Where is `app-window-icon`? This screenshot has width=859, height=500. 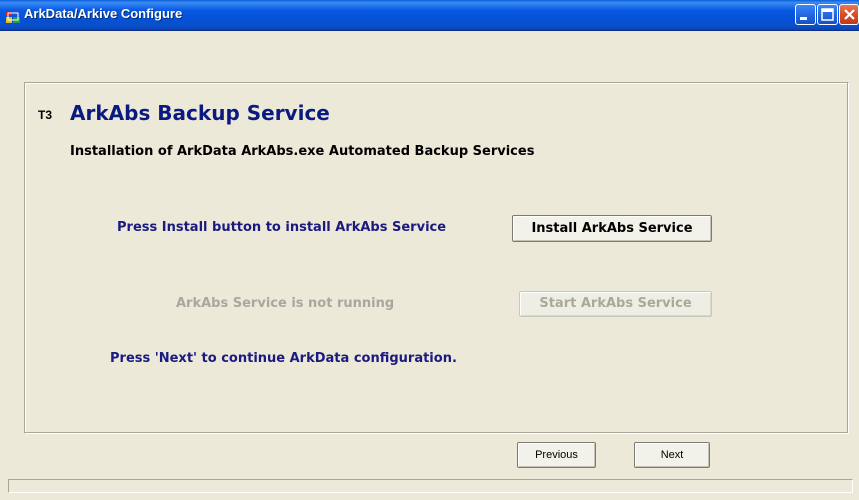
app-window-icon is located at coordinates (13, 15).